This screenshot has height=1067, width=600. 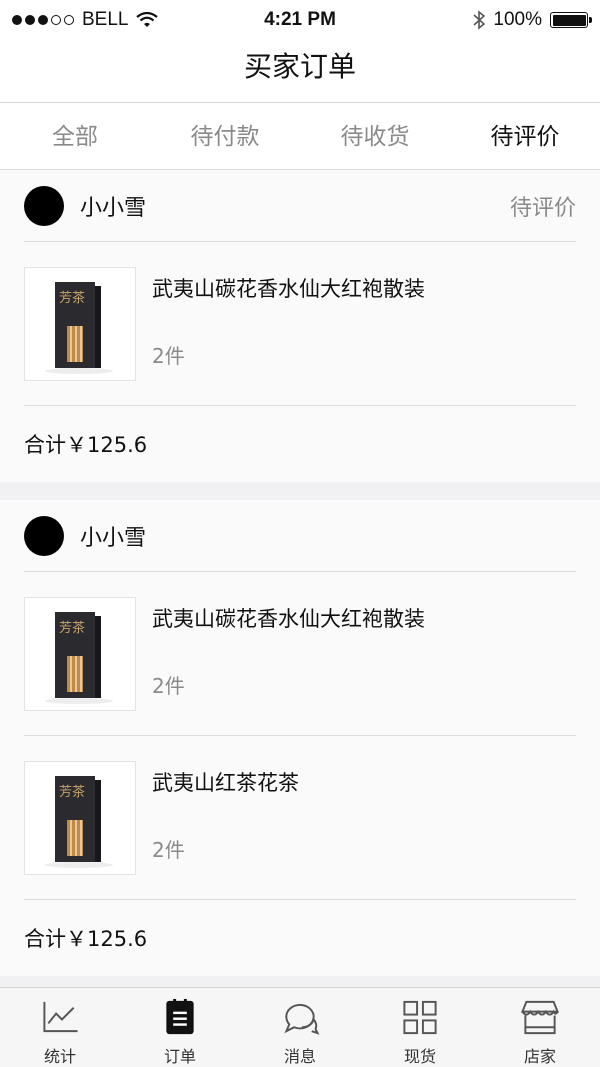 I want to click on tabbar-item-stock: 现货, so click(x=420, y=1027).